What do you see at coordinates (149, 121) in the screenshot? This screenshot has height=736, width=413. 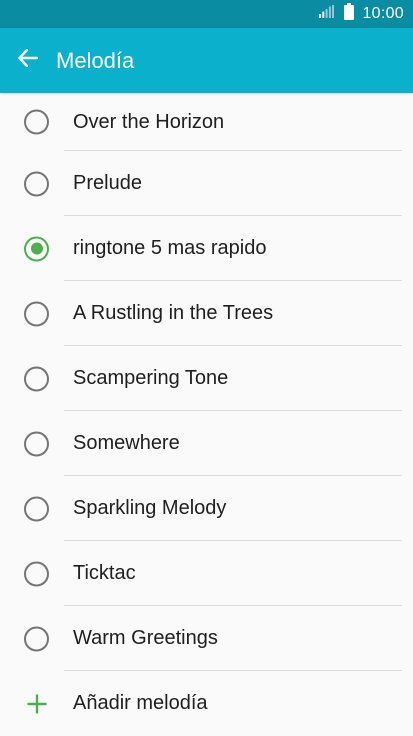 I see `ringtone-label: Over the Horizon` at bounding box center [149, 121].